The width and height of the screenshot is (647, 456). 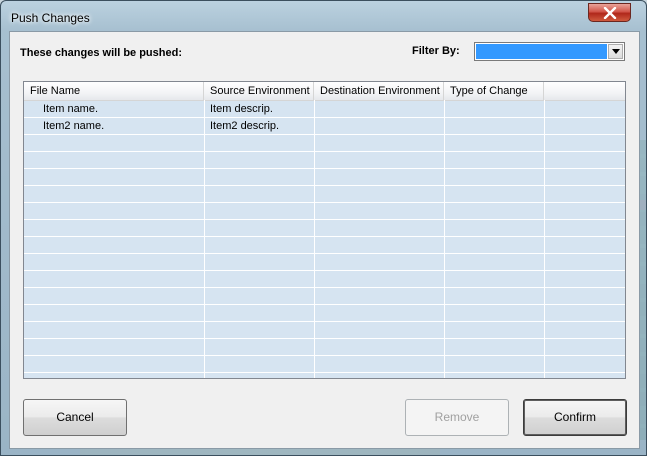 What do you see at coordinates (71, 109) in the screenshot?
I see `cell-file-name: Item name.` at bounding box center [71, 109].